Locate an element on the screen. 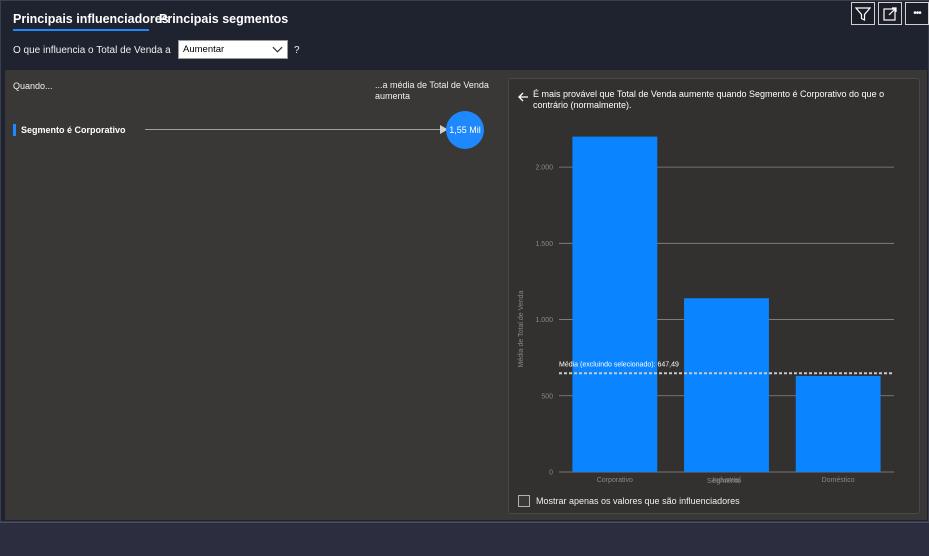 The image size is (929, 556). more-options-button: ••• is located at coordinates (917, 13).